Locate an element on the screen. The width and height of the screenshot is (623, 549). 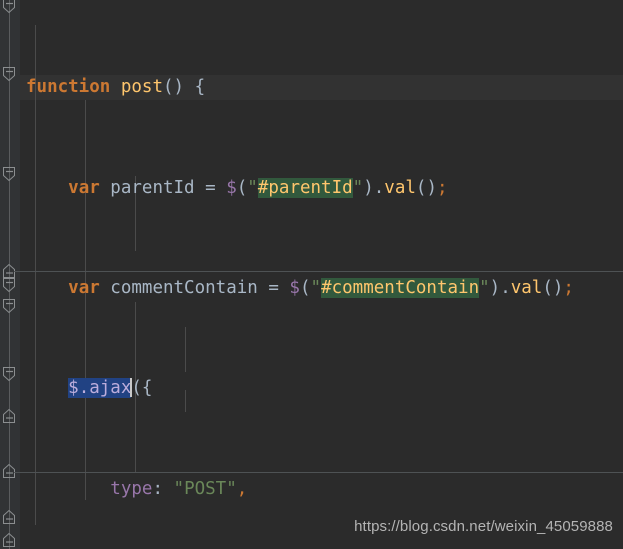
code-line: type: "POST", is located at coordinates (321, 489).